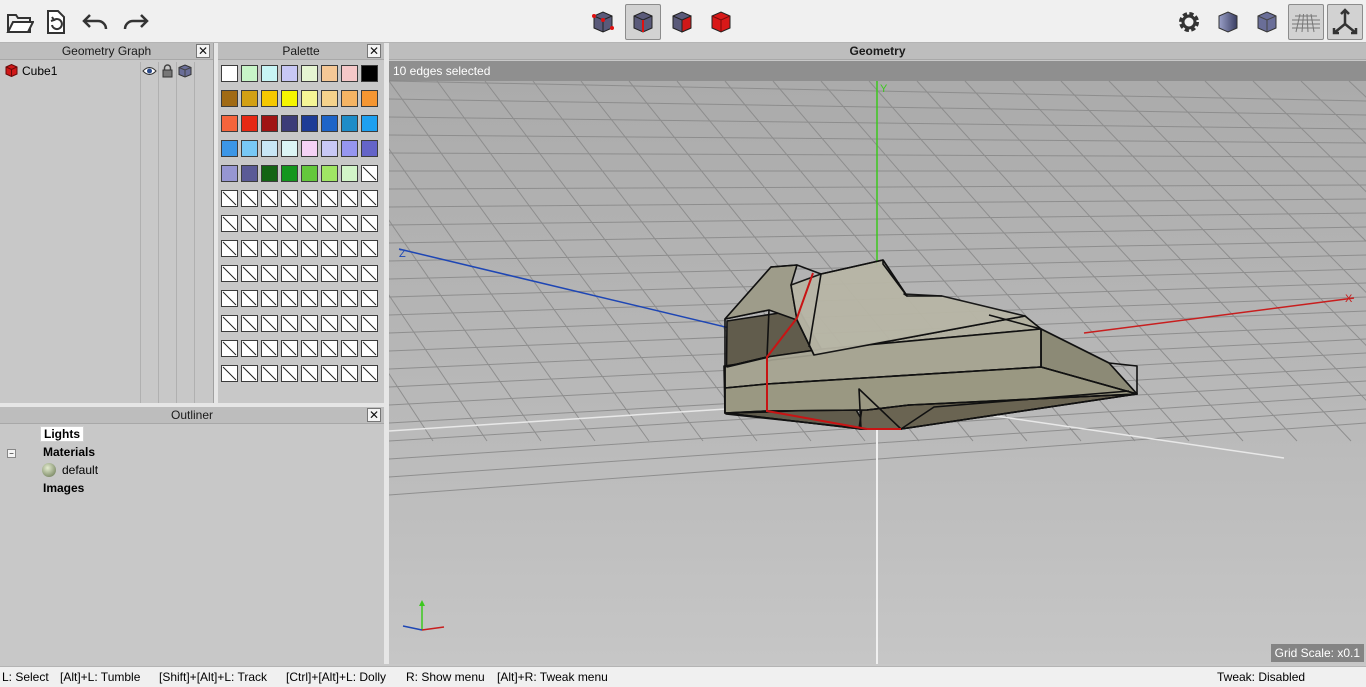 This screenshot has width=1366, height=687. I want to click on vertex-select-button, so click(603, 22).